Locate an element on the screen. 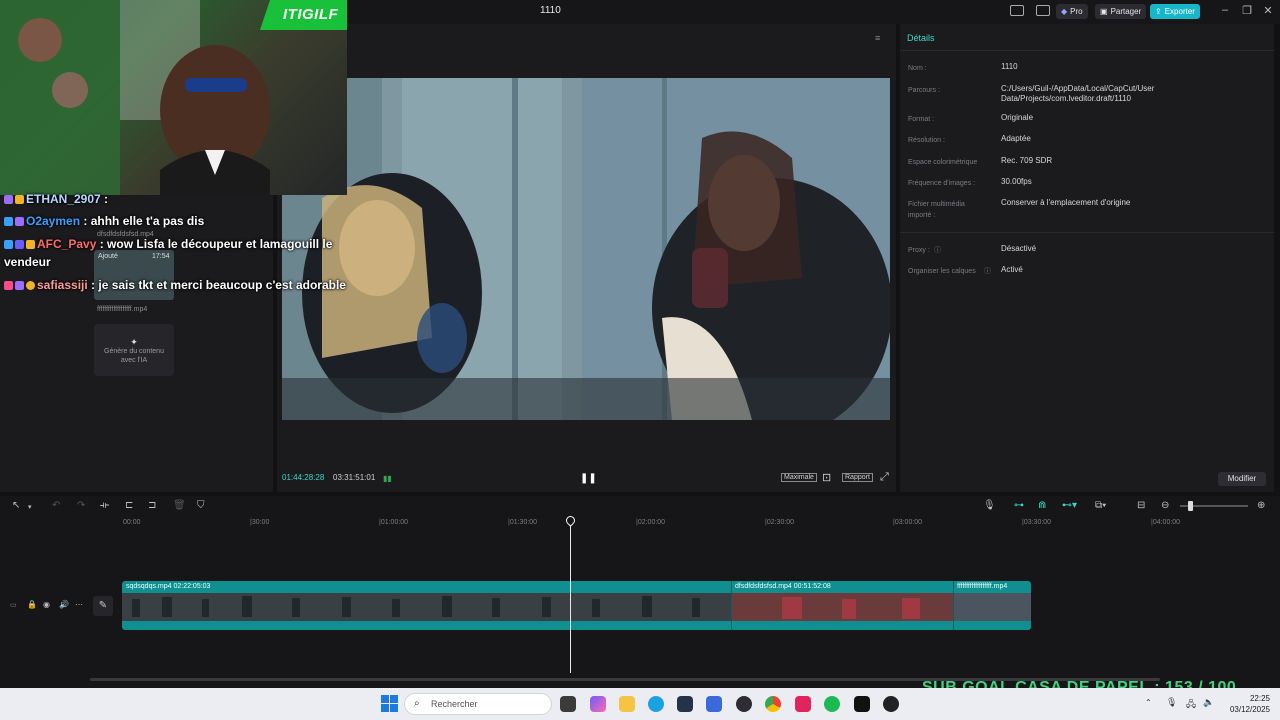 Image resolution: width=1280 pixels, height=720 pixels. ruler-tick: |02:30:00 is located at coordinates (780, 522).